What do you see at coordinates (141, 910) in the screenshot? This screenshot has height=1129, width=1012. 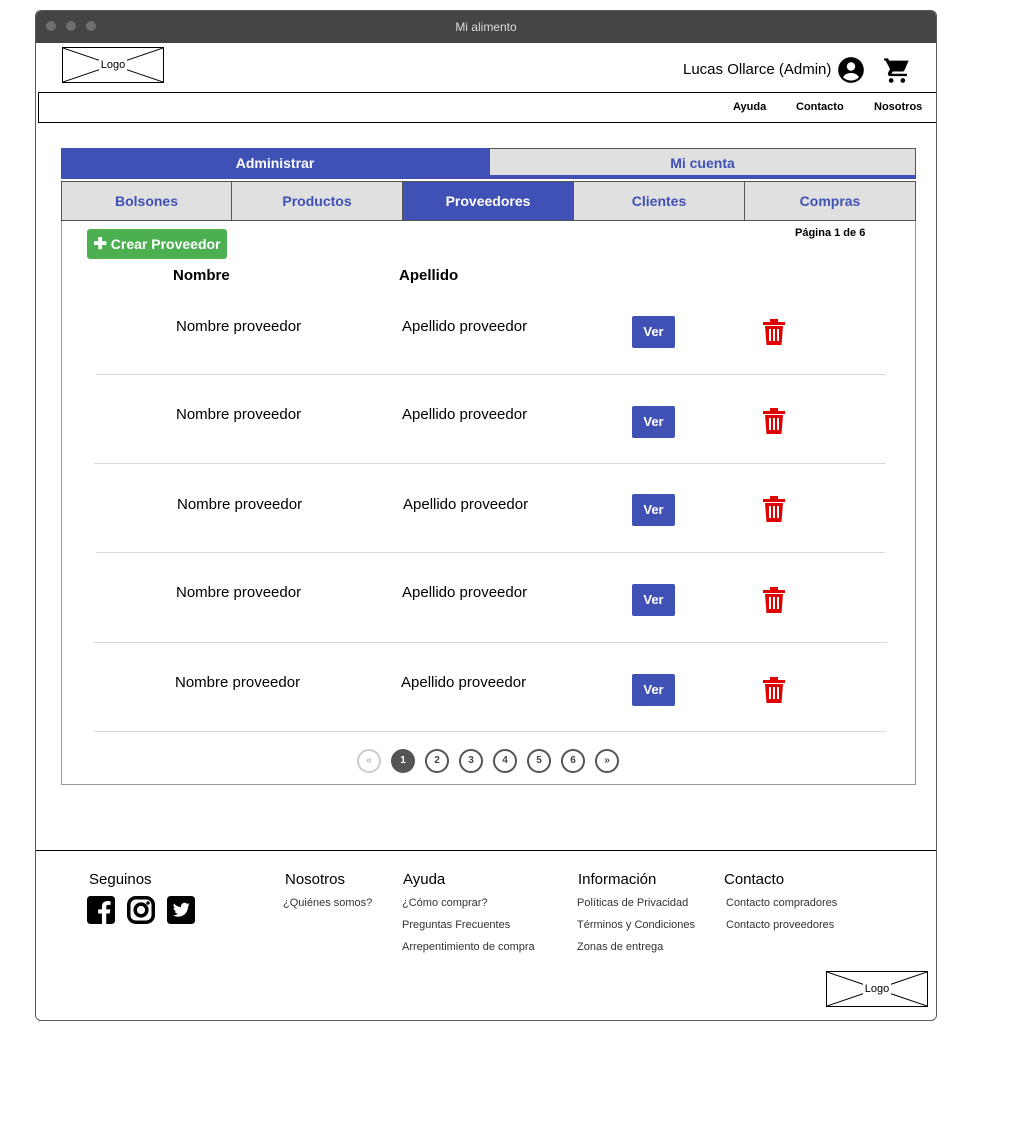 I see `instagram-icon` at bounding box center [141, 910].